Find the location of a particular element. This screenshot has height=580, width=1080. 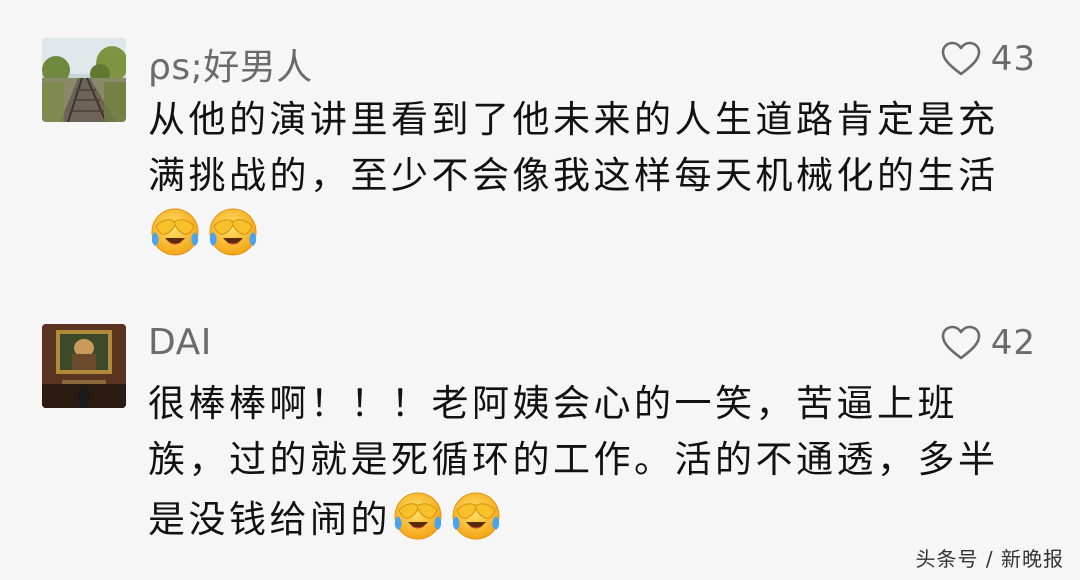

username: DAI is located at coordinates (180, 342).